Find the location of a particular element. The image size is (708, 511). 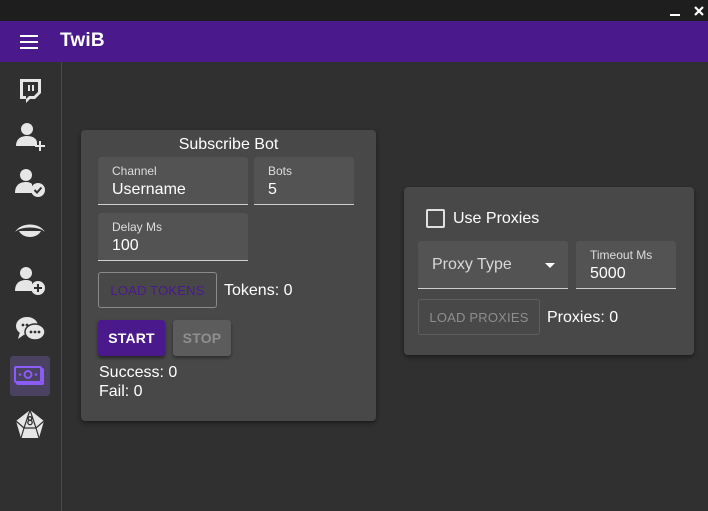

user-plus-icon is located at coordinates (30, 137).